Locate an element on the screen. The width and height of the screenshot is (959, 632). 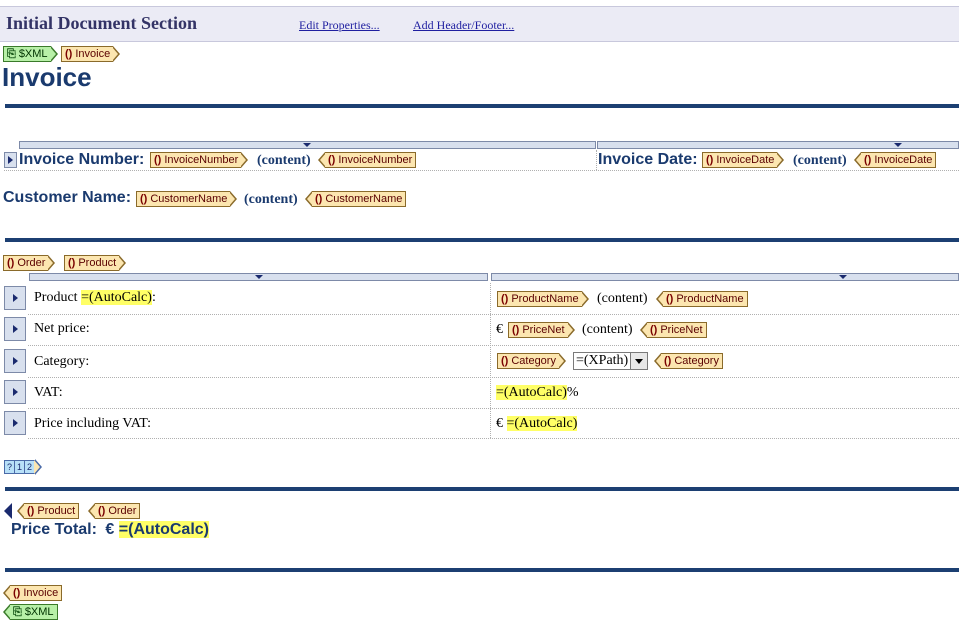
pricenet-end-tag: () PriceNet is located at coordinates (673, 330).